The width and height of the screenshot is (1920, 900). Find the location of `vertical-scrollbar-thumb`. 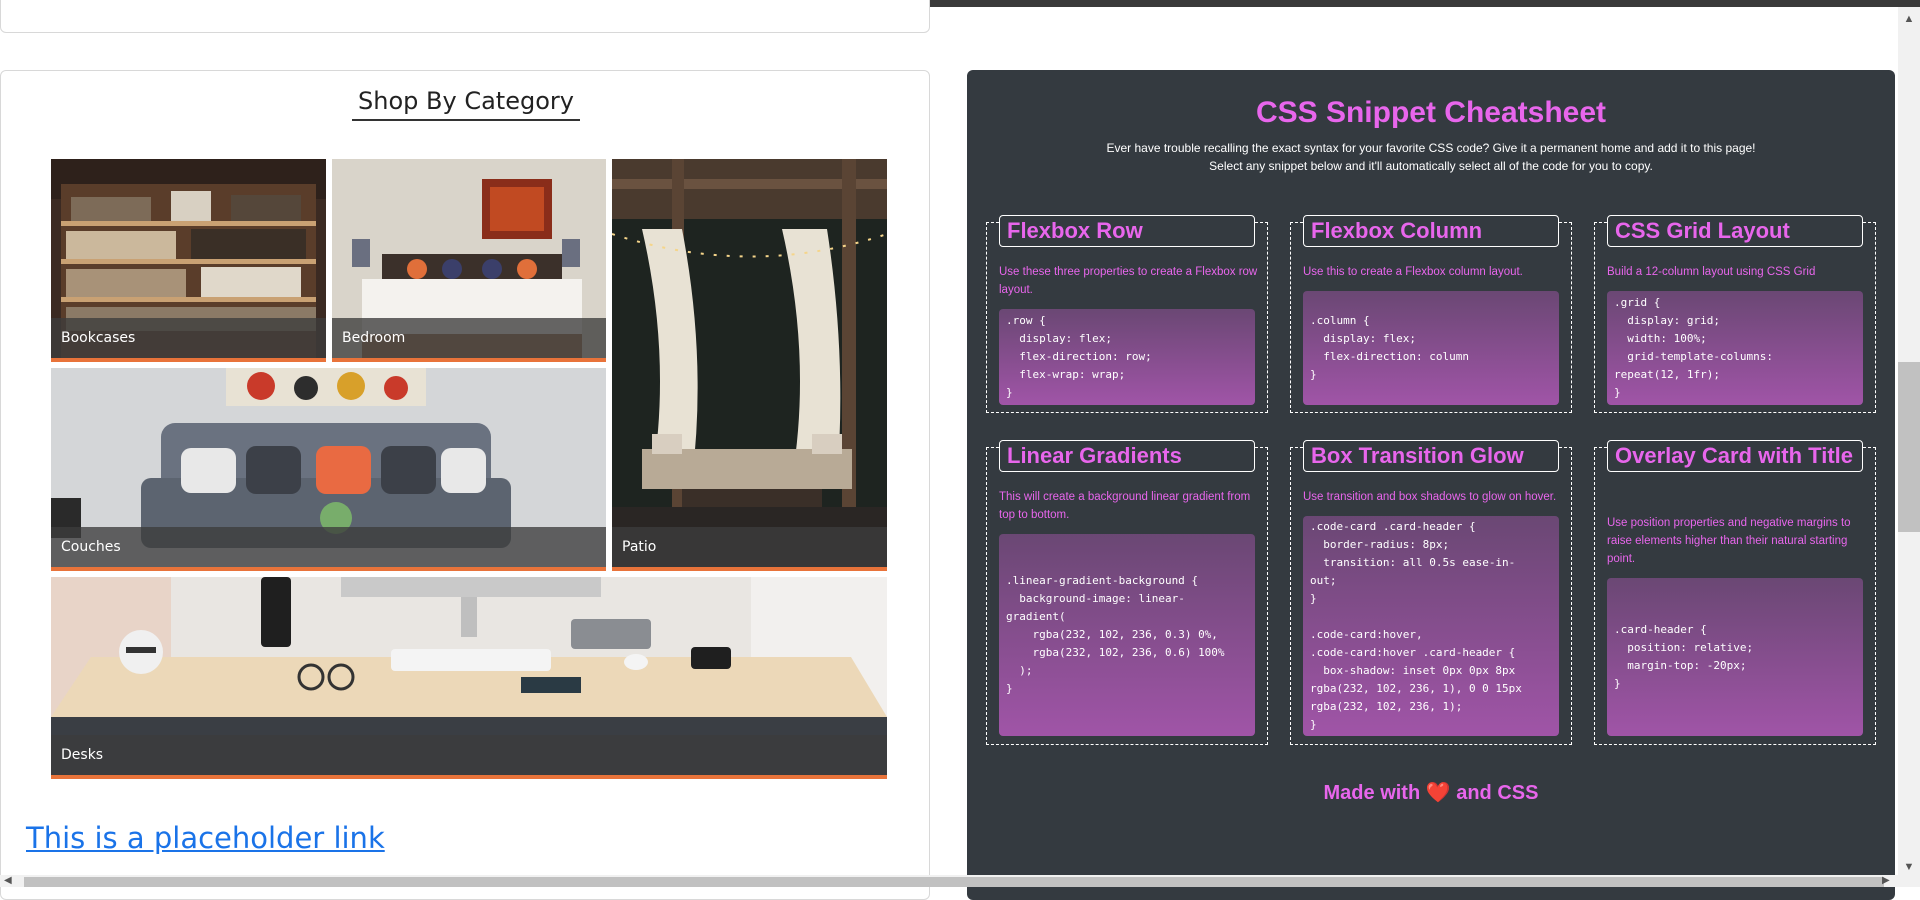

vertical-scrollbar-thumb is located at coordinates (1909, 447).